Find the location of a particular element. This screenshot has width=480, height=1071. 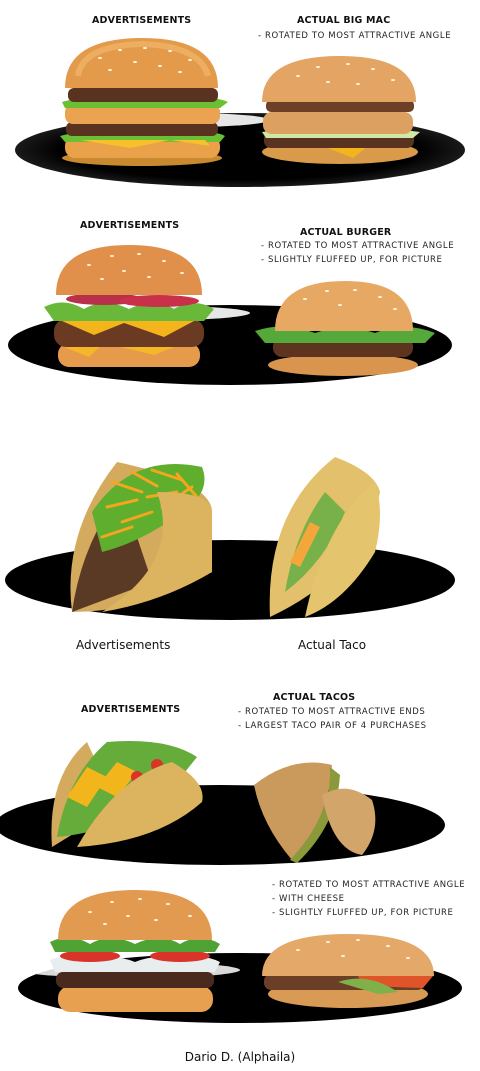

credit: Dario D. (Alphaila) is located at coordinates (240, 1057).